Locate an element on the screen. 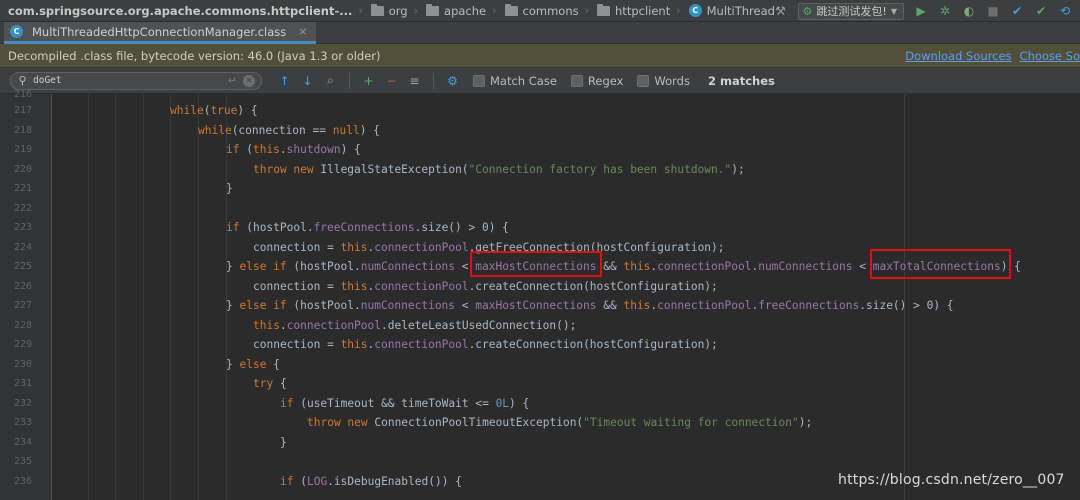 This screenshot has height=500, width=1080. filter-settings-icon: ⚙ is located at coordinates (452, 81).